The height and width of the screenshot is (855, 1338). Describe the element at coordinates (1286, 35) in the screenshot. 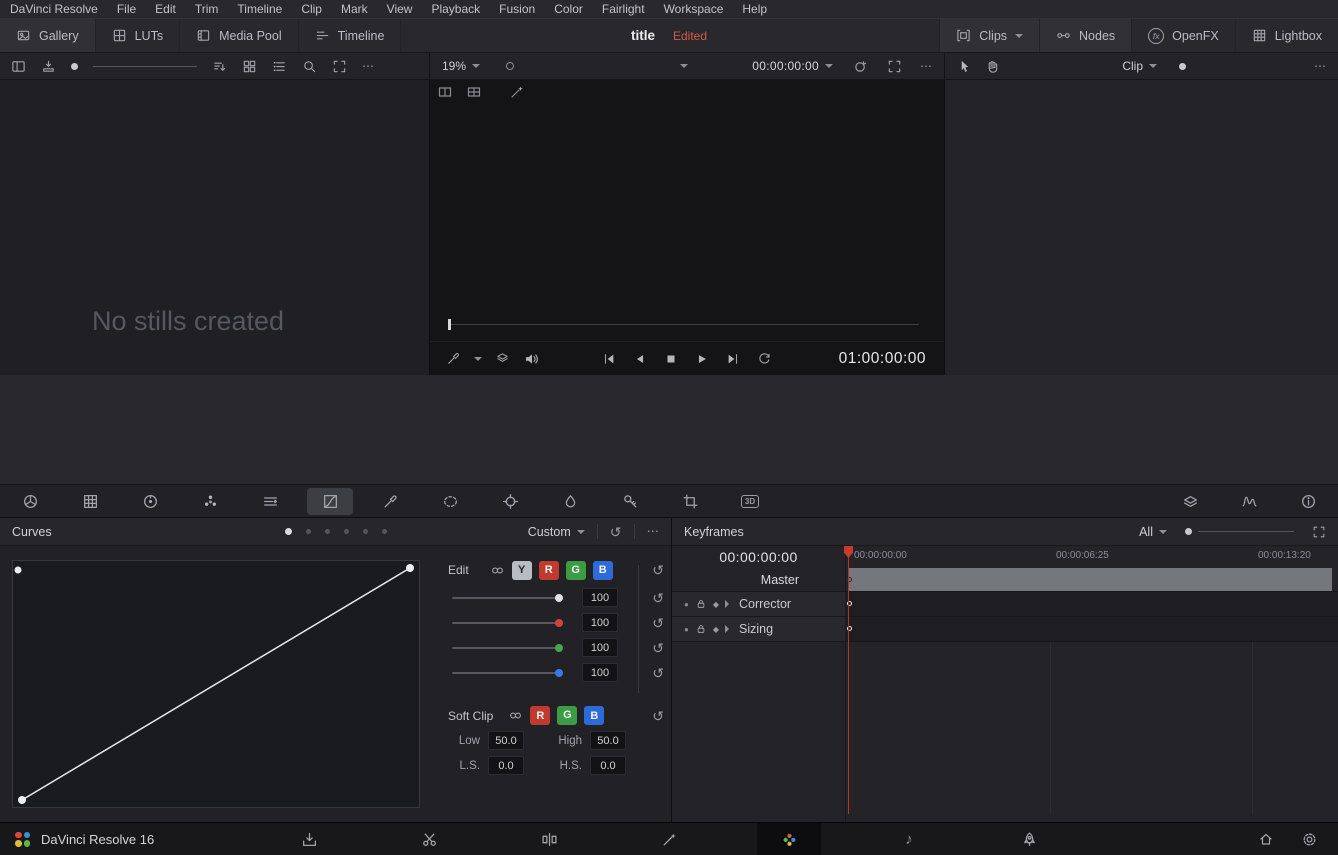

I see `lightbox-toggle-button: Lightbox` at that location.